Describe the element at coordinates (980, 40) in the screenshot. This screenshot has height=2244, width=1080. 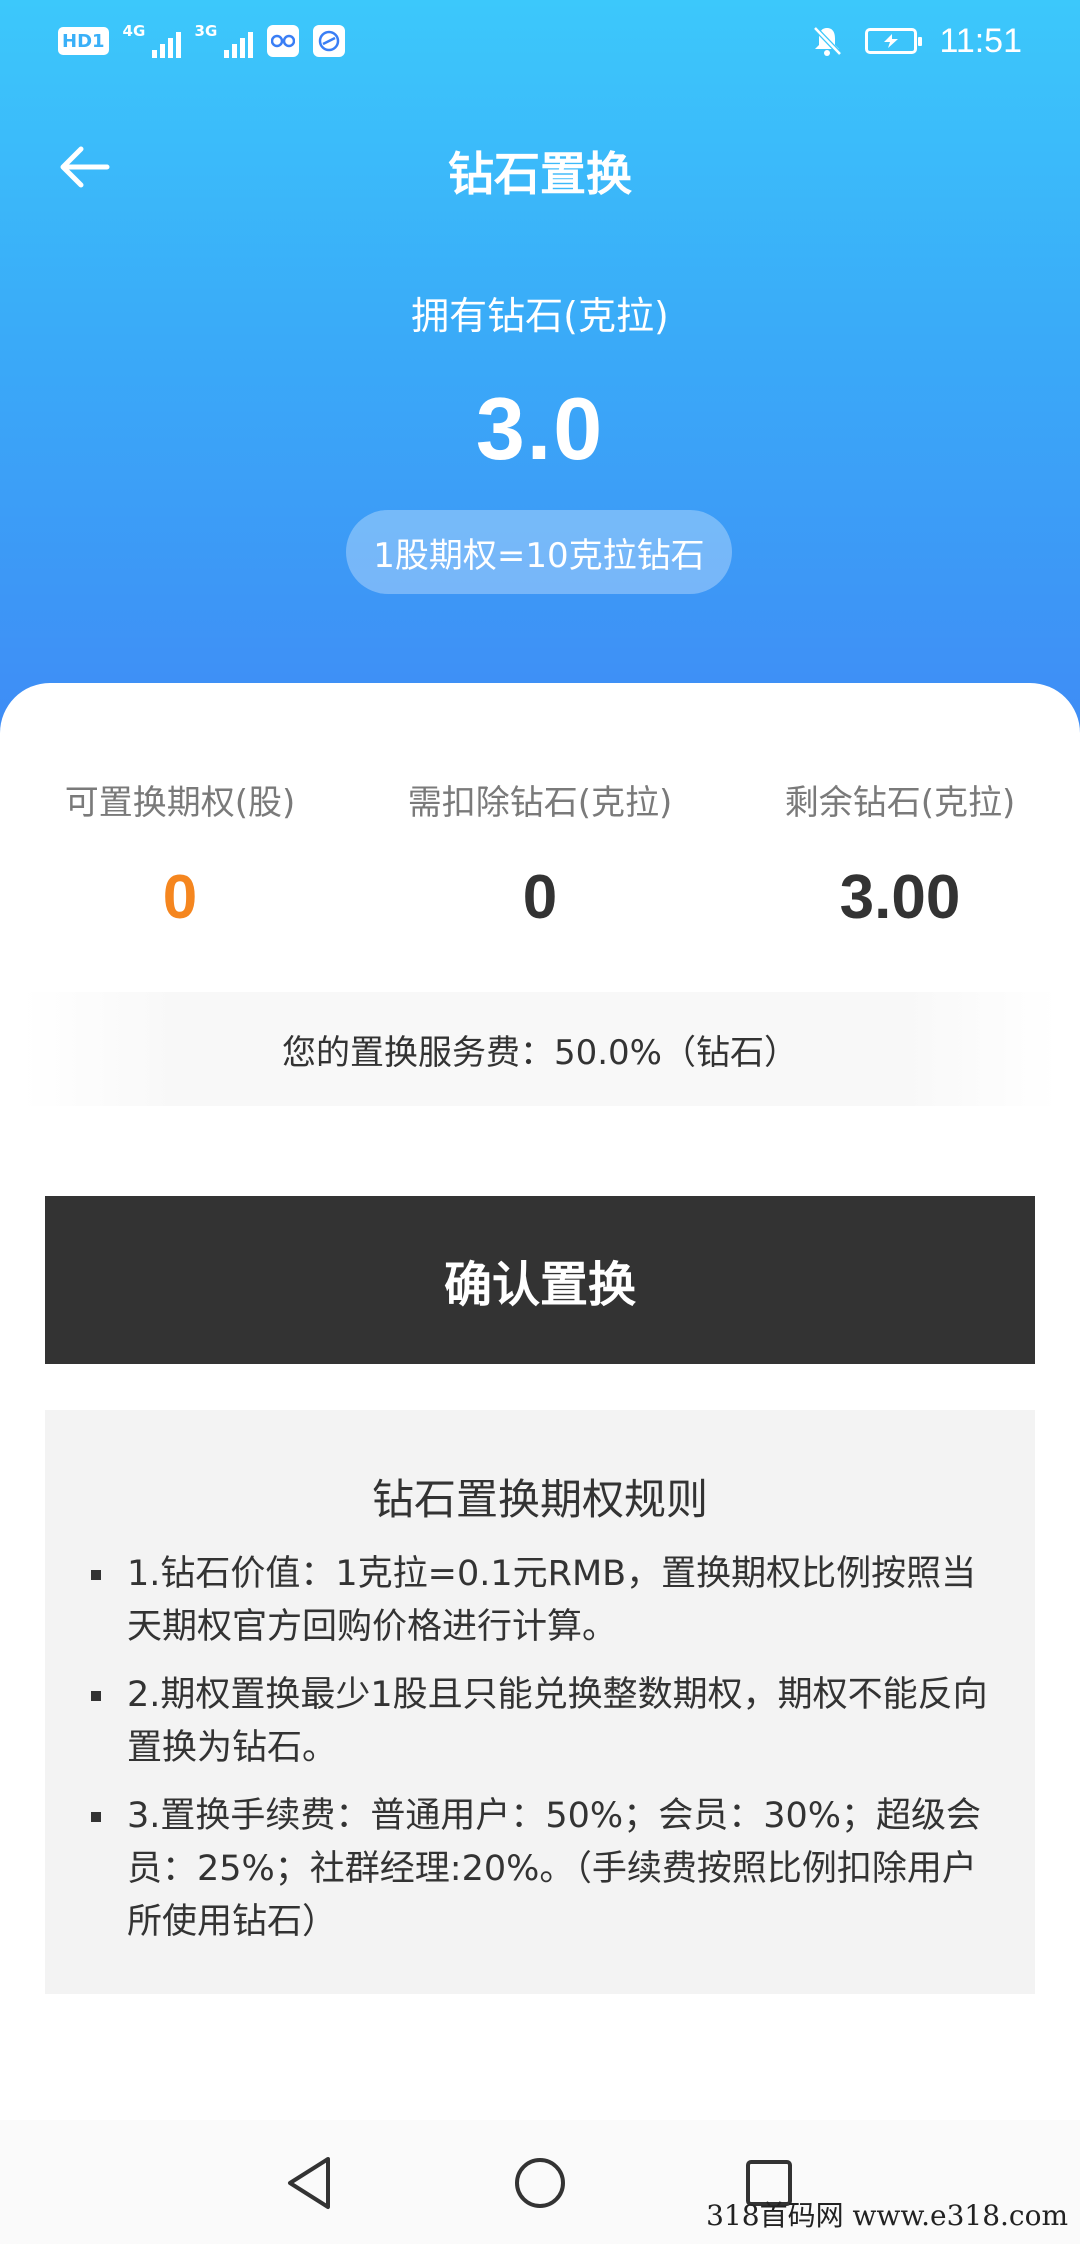
I see `status-time: 11:51` at that location.